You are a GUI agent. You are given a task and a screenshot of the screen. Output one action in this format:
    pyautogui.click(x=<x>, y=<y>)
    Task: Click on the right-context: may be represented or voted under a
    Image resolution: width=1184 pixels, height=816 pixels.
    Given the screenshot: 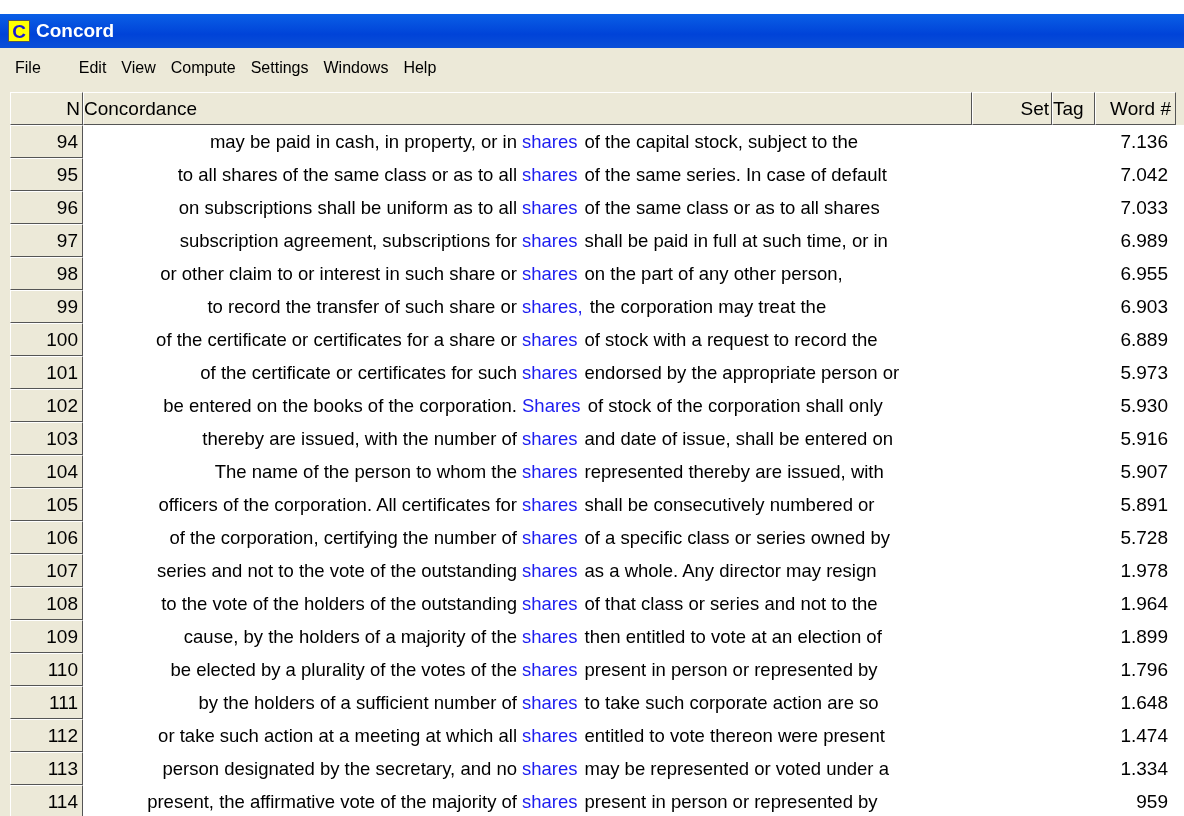 What is the action you would take?
    pyautogui.click(x=736, y=768)
    